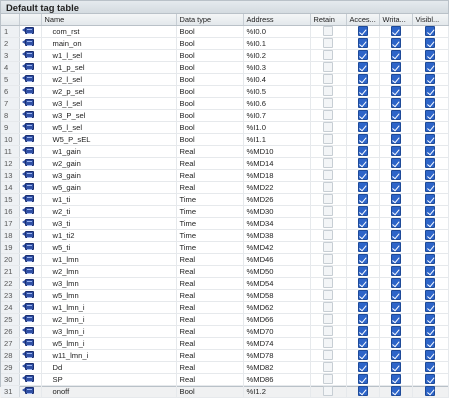 The height and width of the screenshot is (398, 449). I want to click on column-header-address: Address, so click(277, 20).